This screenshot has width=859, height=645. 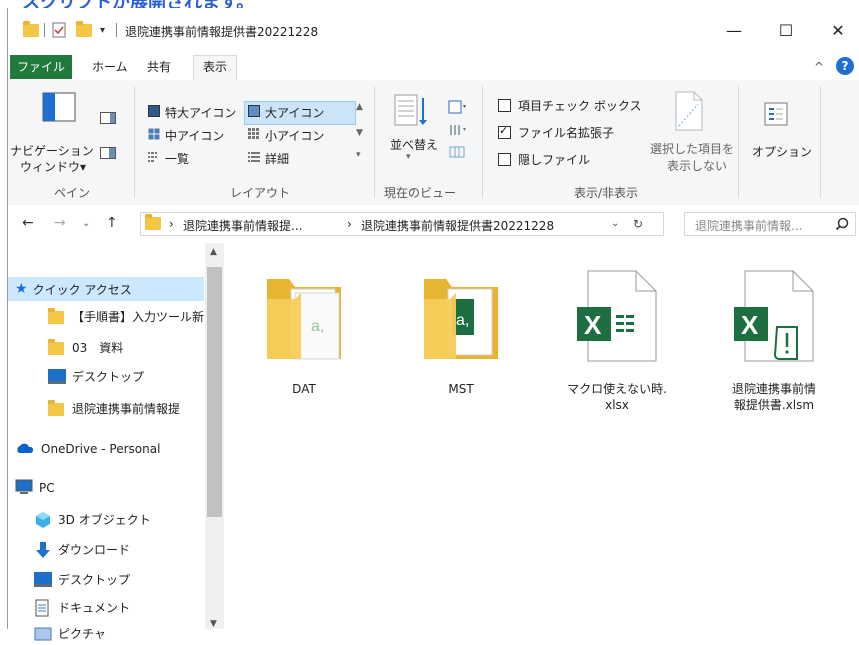 What do you see at coordinates (138, 316) in the screenshot?
I see `nav-item-label: 【手順書】入力ツール新` at bounding box center [138, 316].